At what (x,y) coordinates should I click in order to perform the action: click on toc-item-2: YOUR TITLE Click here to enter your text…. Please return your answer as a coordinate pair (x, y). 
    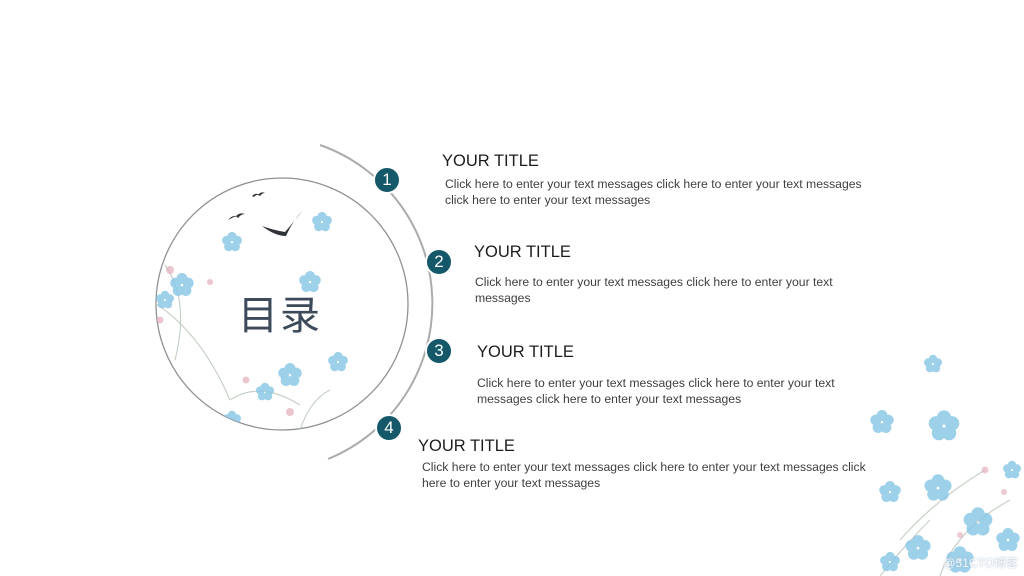
    Looking at the image, I should click on (664, 274).